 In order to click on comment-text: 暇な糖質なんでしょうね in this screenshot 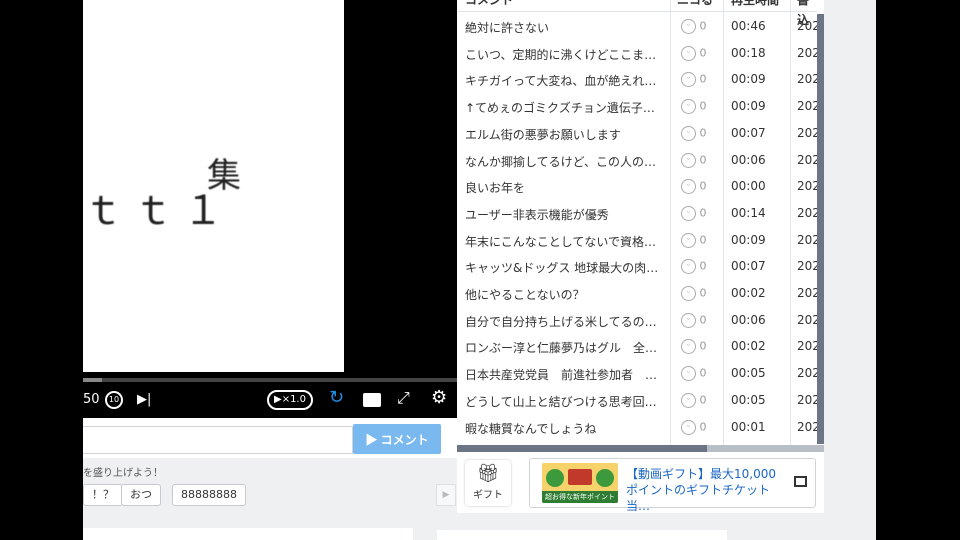, I will do `click(531, 428)`.